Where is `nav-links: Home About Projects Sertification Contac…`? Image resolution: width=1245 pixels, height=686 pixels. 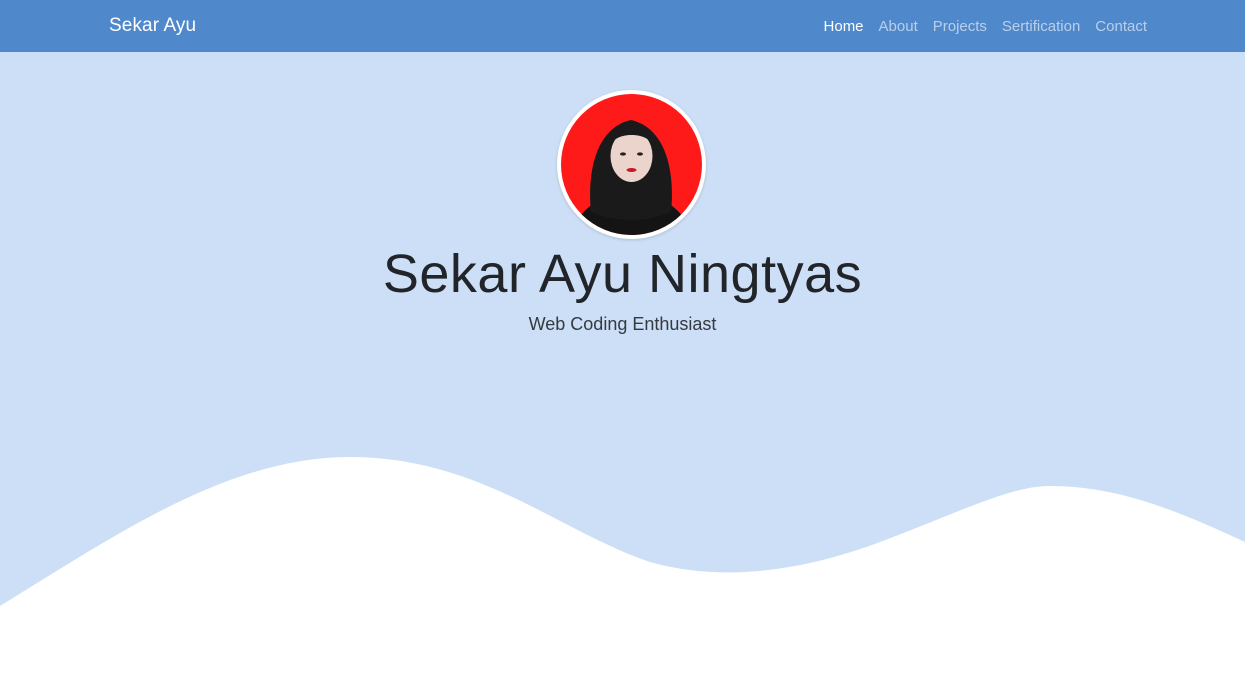
nav-links: Home About Projects Sertification Contac… is located at coordinates (985, 26).